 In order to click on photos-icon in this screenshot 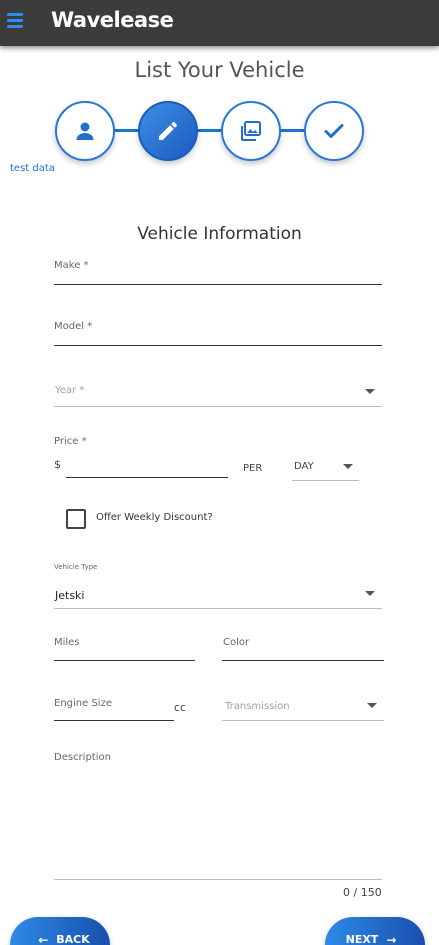, I will do `click(251, 131)`.